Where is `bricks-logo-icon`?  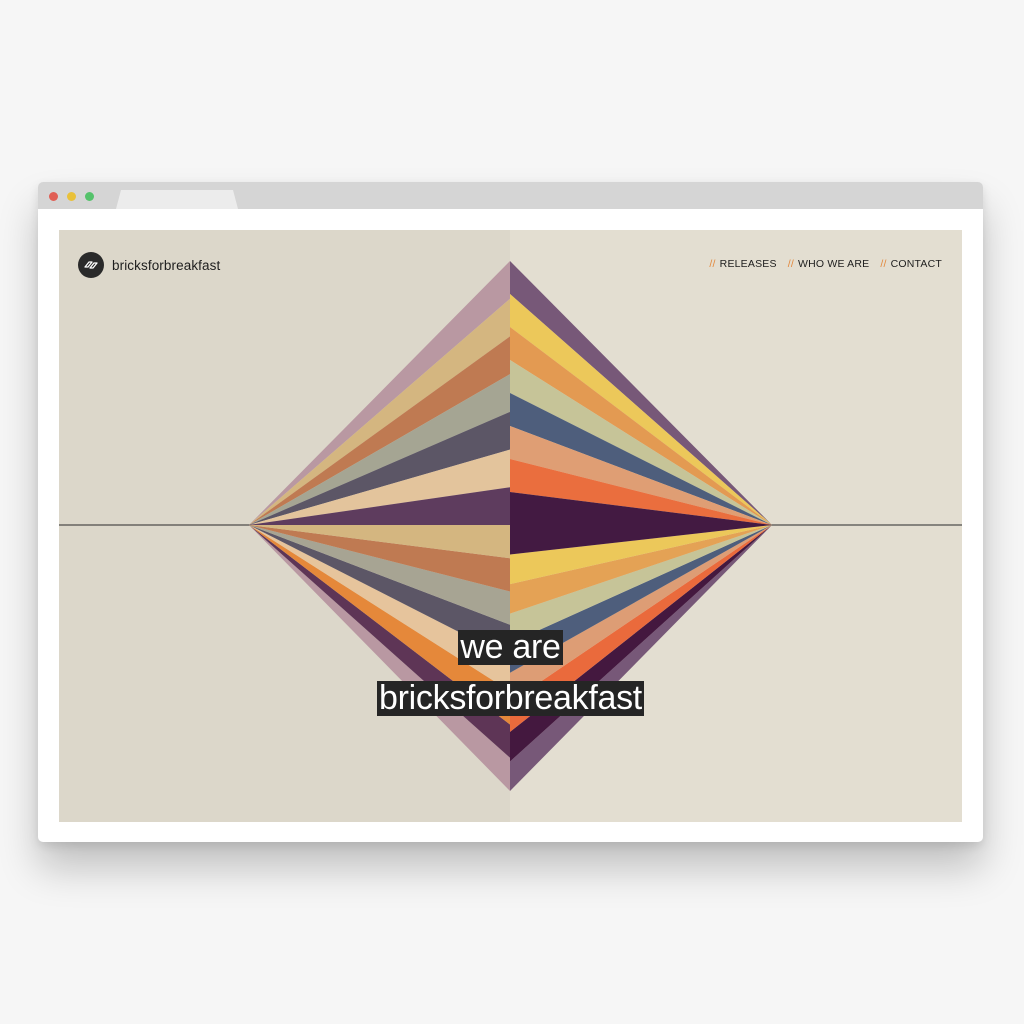
bricks-logo-icon is located at coordinates (91, 265).